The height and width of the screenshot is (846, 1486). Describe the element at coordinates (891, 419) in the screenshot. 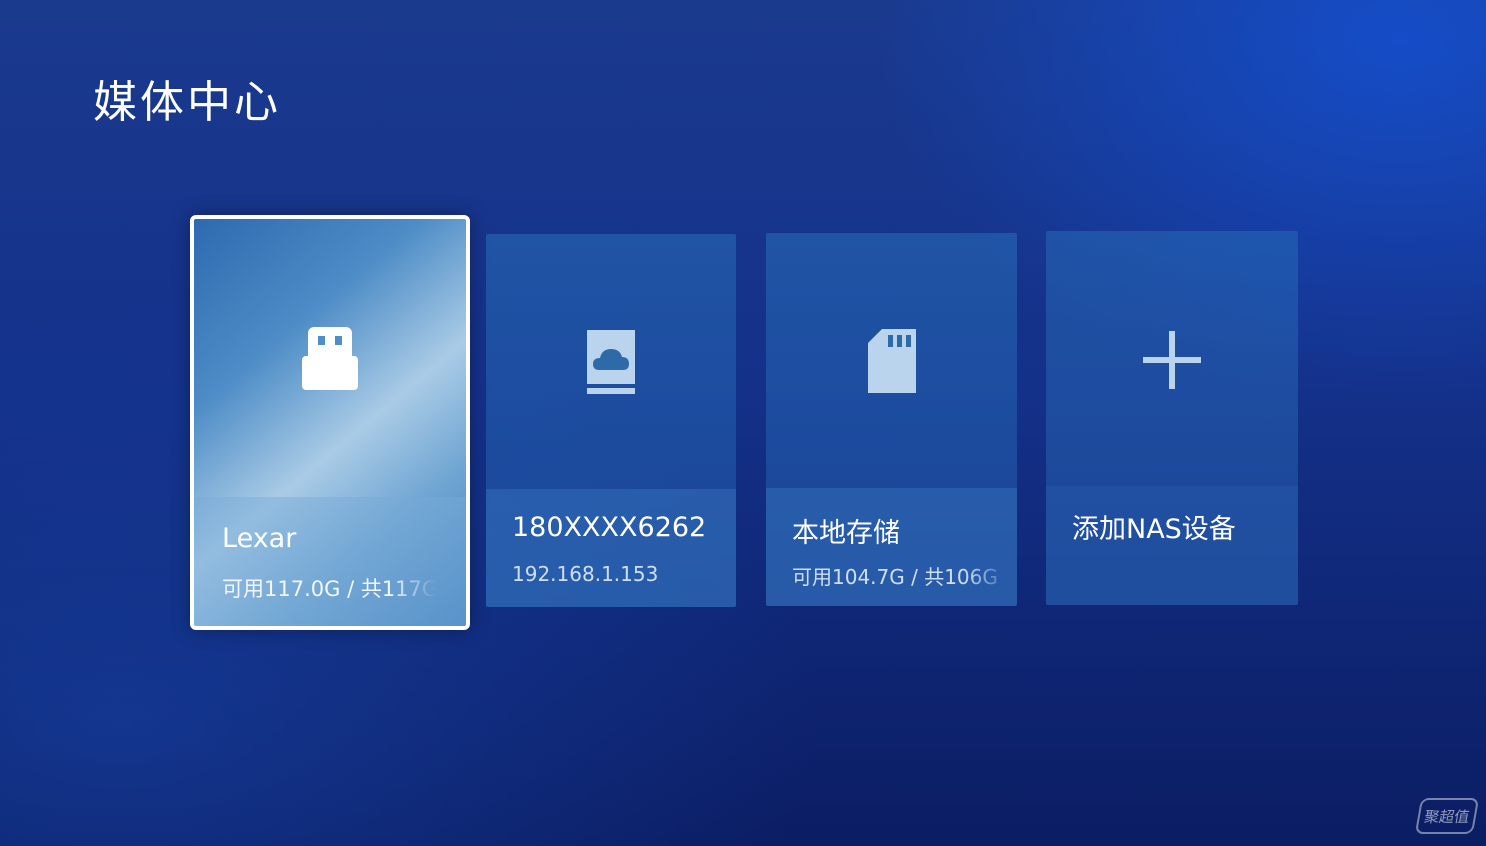

I see `media-card-local-storage: 本地存储 可用104.7G / 共106G` at that location.